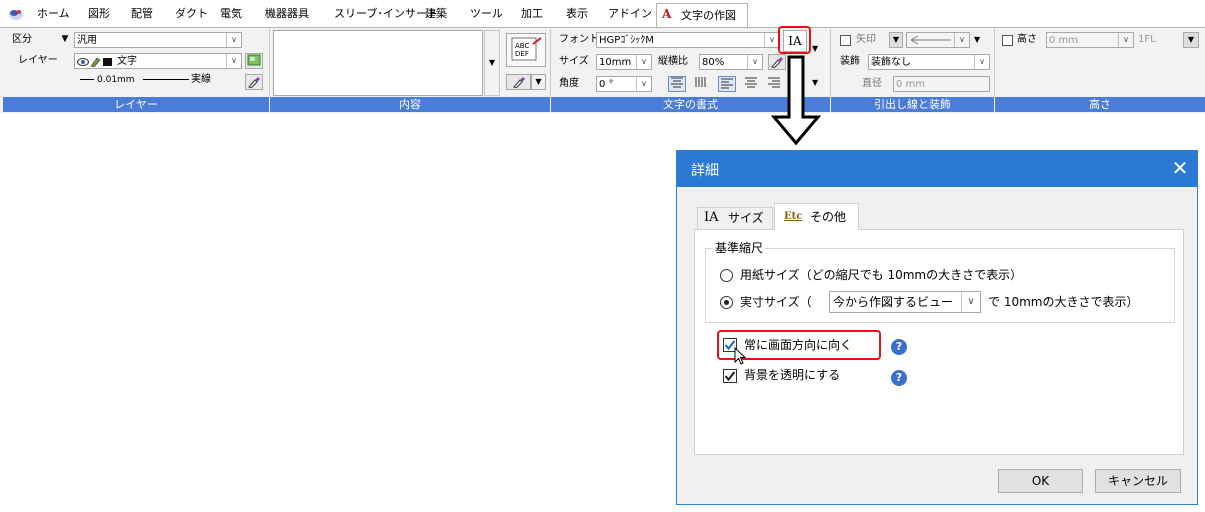  What do you see at coordinates (713, 62) in the screenshot?
I see `ratio-value: 80%` at bounding box center [713, 62].